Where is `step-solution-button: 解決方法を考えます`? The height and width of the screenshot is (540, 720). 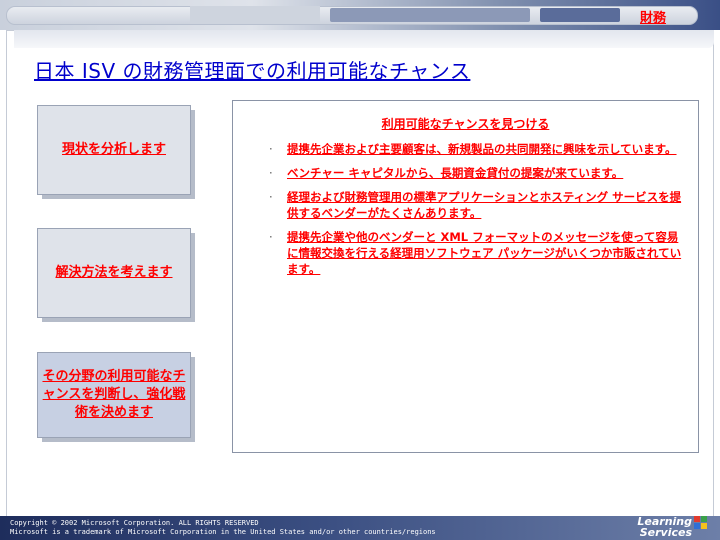
step-solution-button: 解決方法を考えます is located at coordinates (116, 275).